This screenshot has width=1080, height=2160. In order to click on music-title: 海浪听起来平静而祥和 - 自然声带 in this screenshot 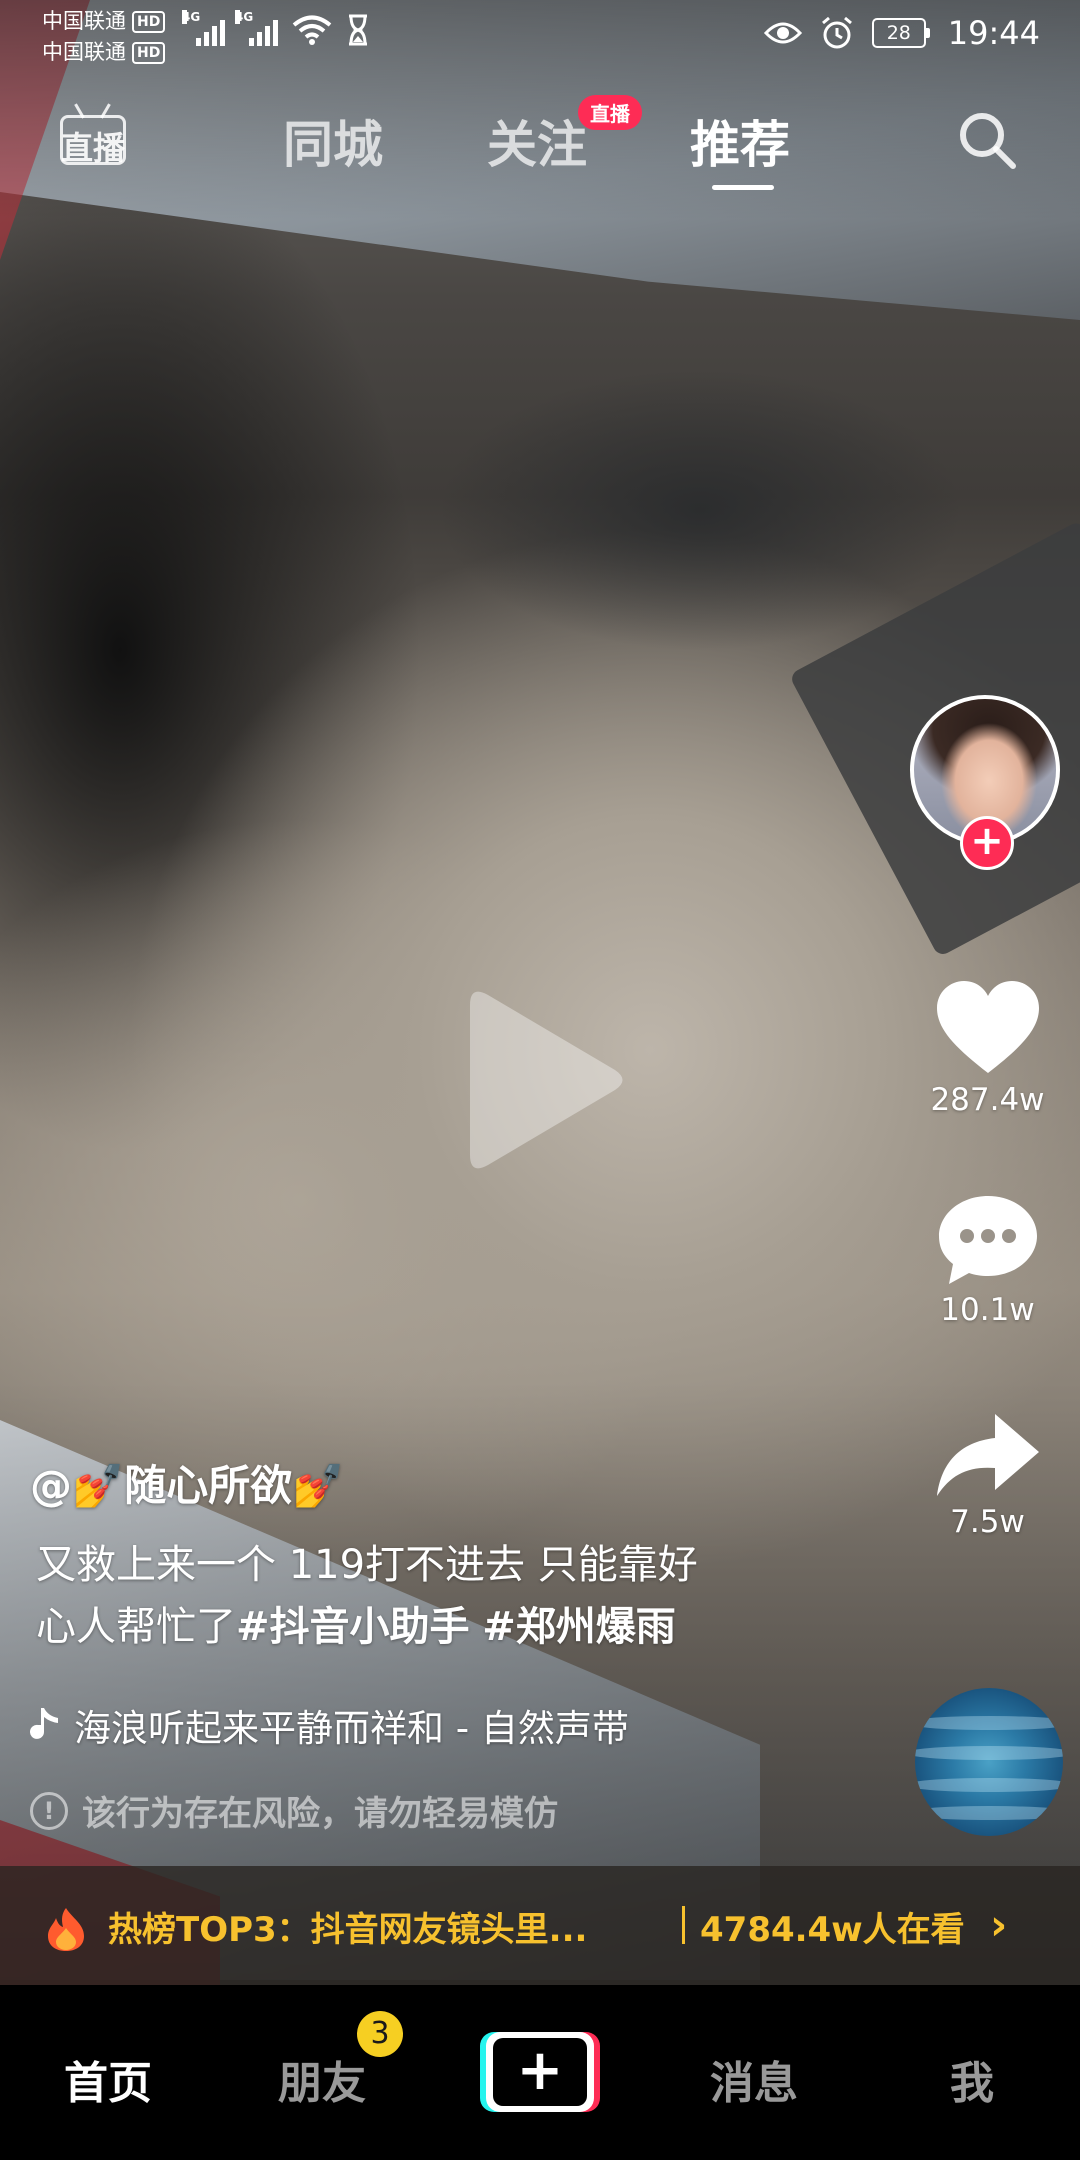, I will do `click(351, 1728)`.